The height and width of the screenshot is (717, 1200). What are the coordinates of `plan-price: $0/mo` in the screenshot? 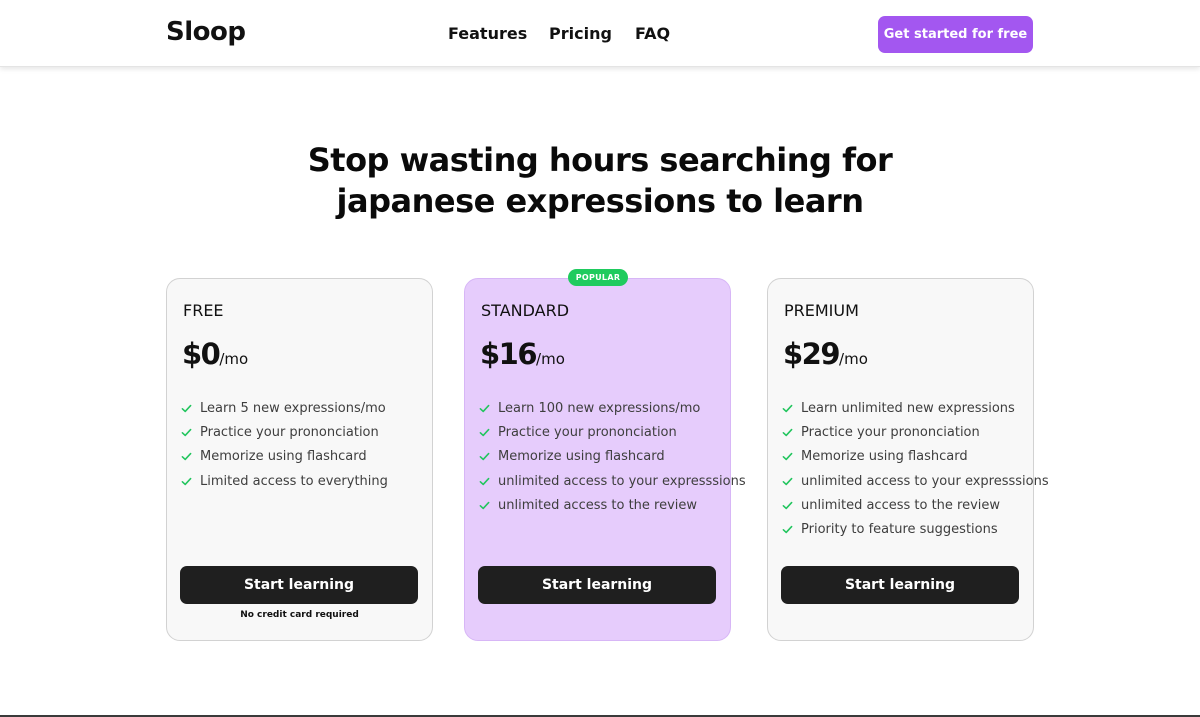 It's located at (215, 354).